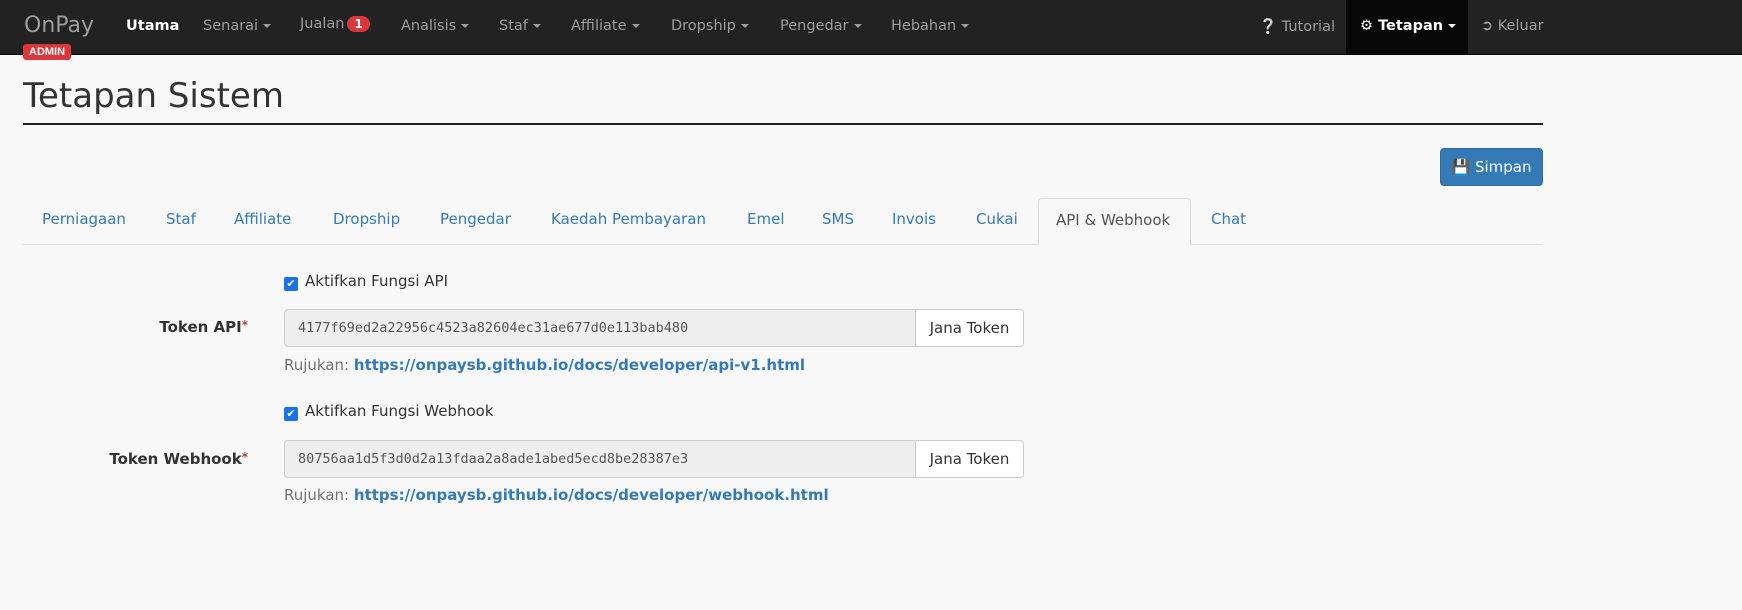 The height and width of the screenshot is (610, 1742). What do you see at coordinates (175, 459) in the screenshot?
I see `label-text: Token Webhook` at bounding box center [175, 459].